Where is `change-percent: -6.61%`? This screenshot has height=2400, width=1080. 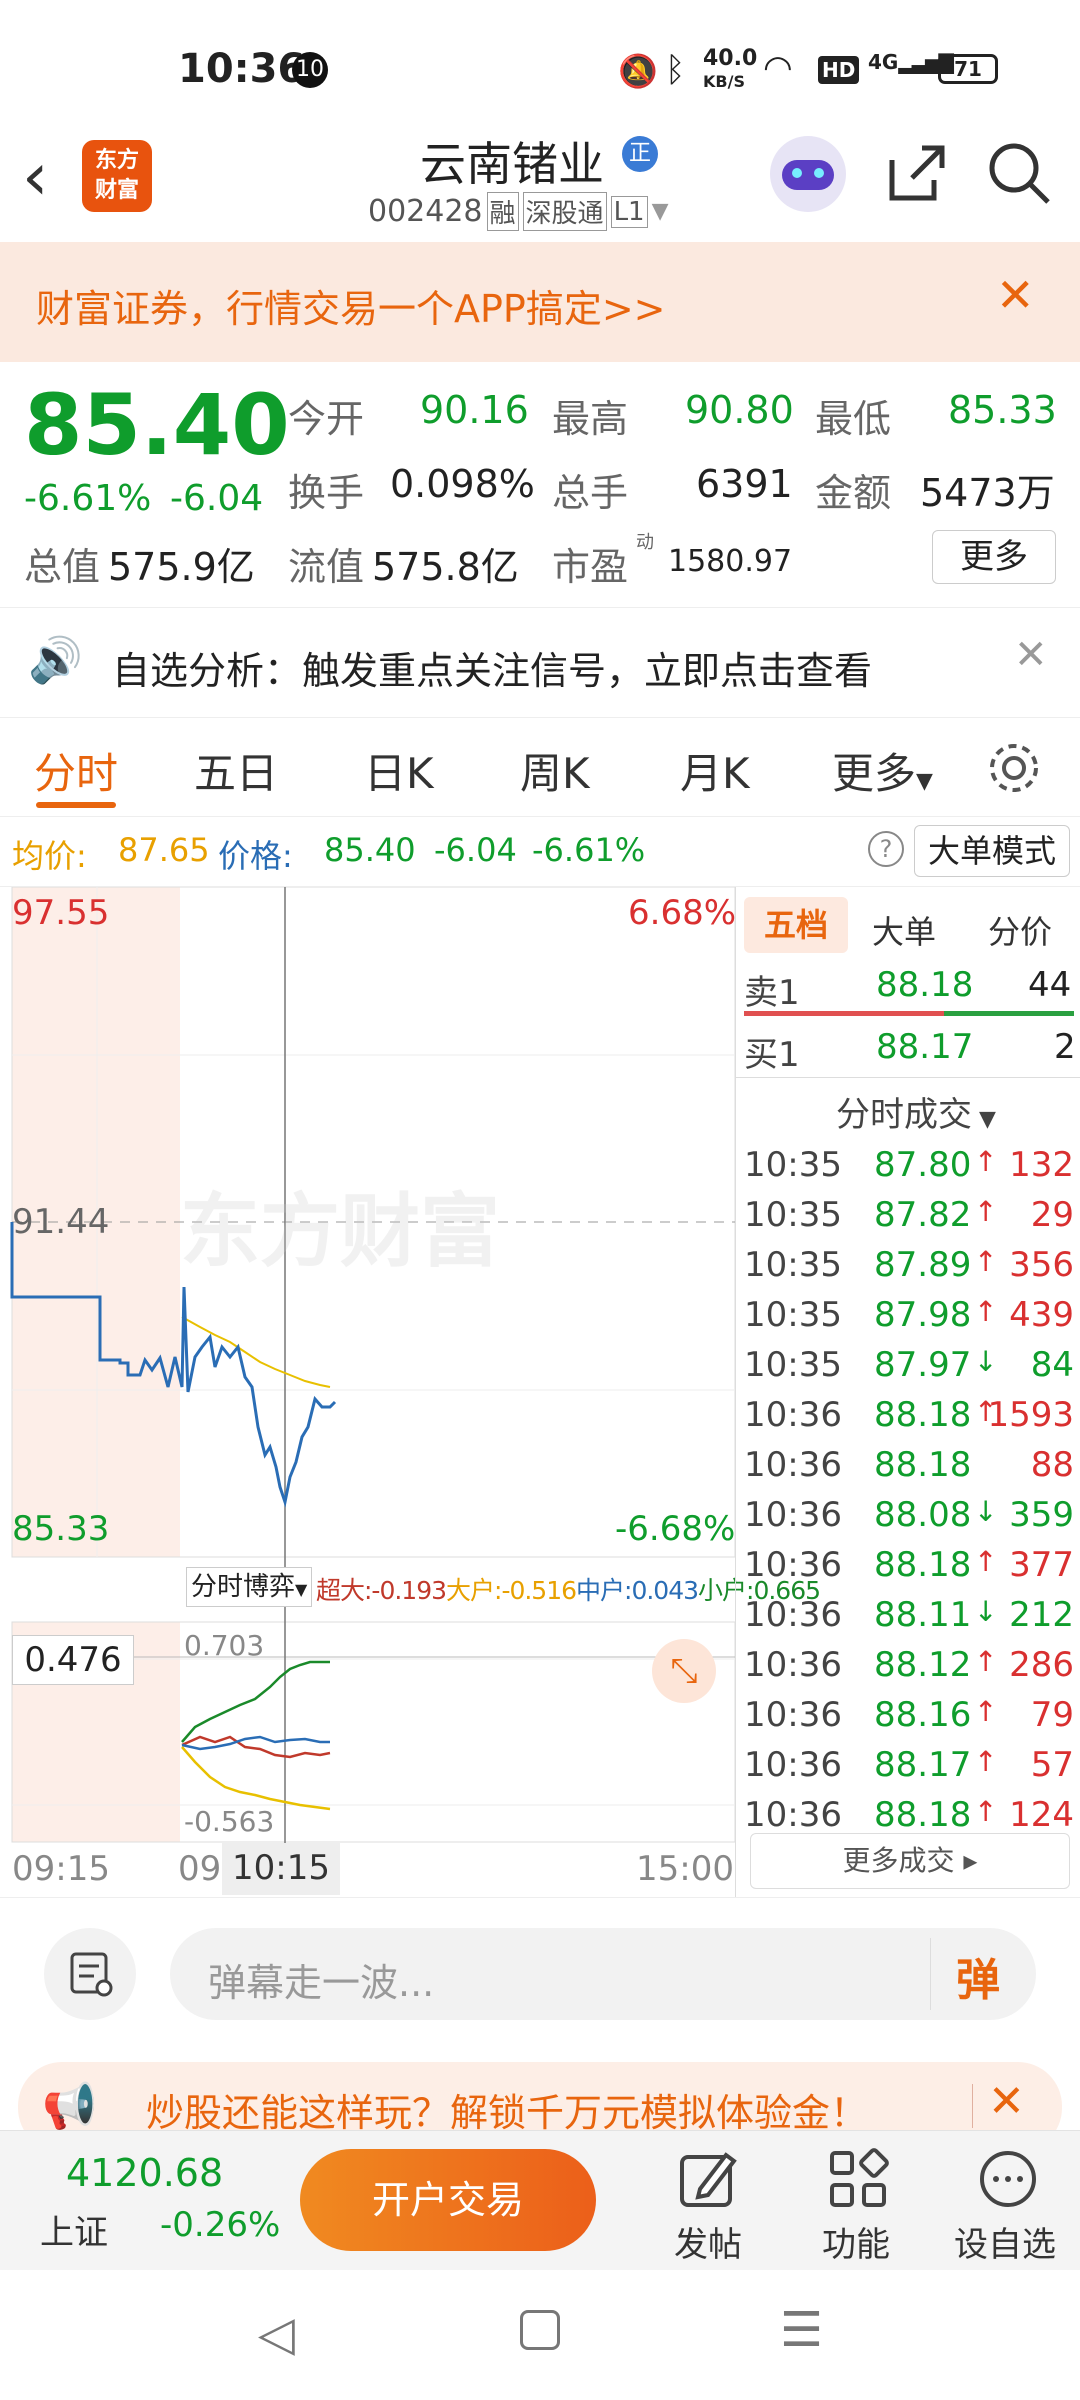
change-percent: -6.61% is located at coordinates (88, 498).